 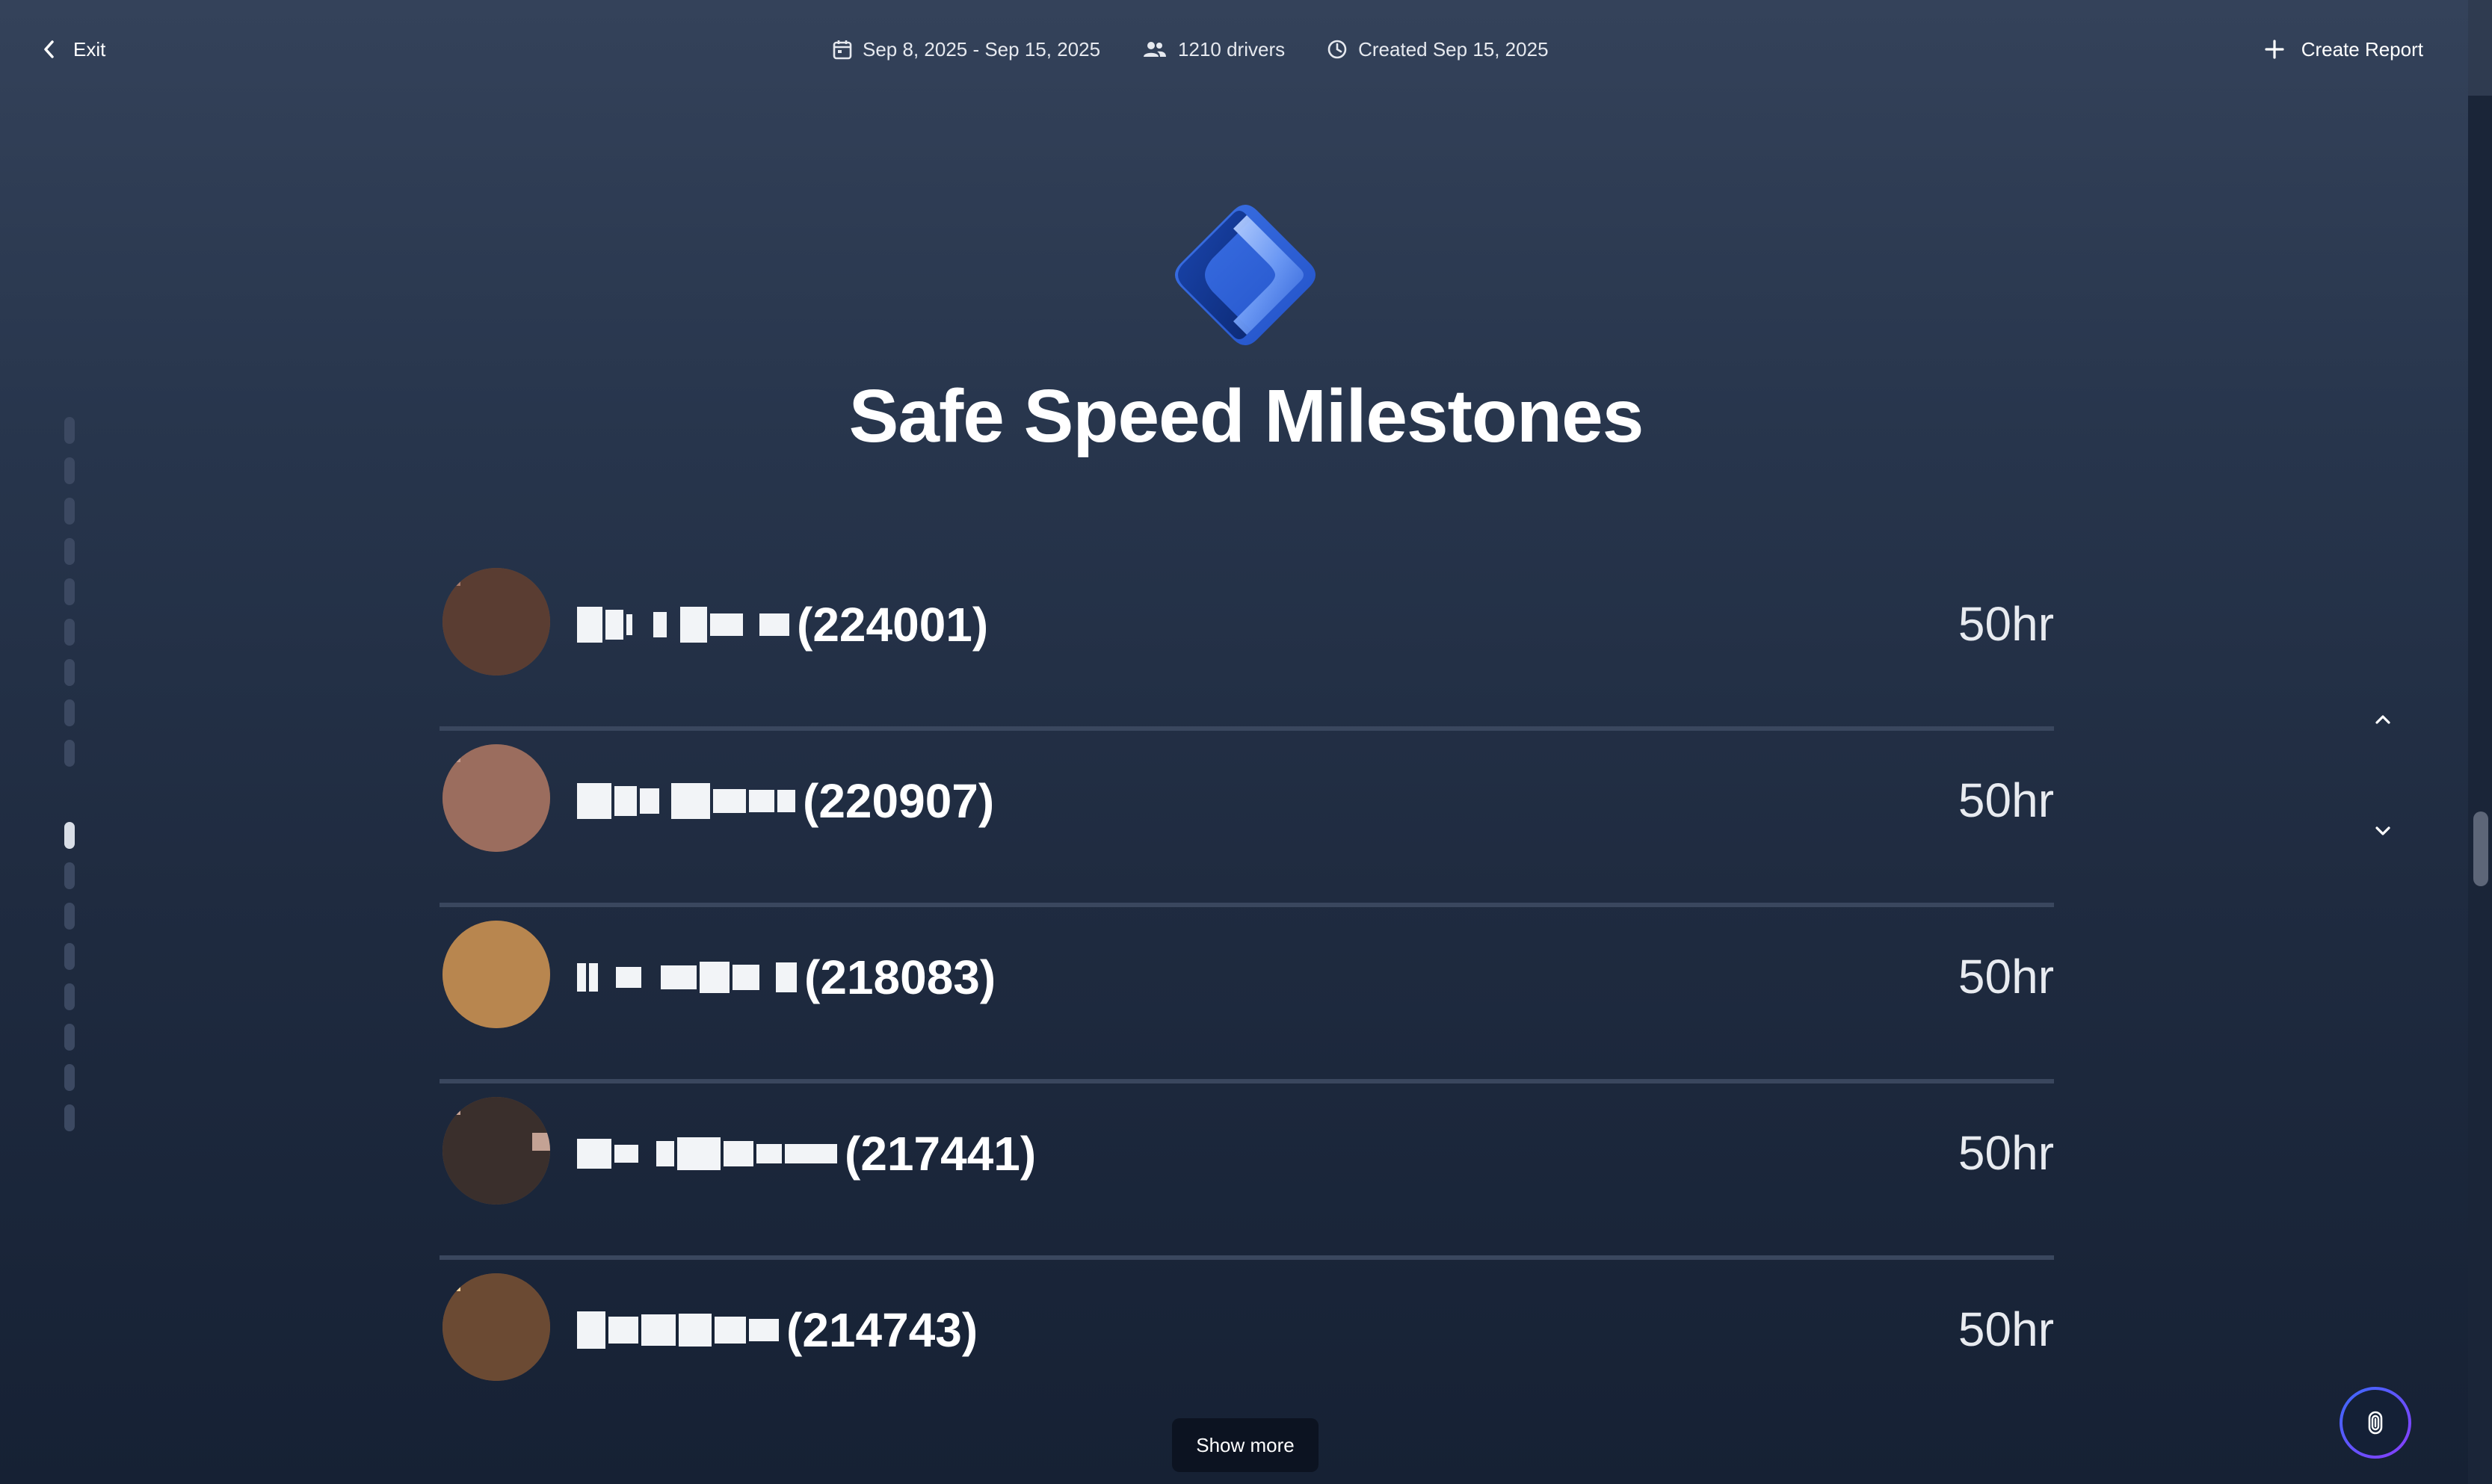 I want to click on driver-id: (224001), so click(x=893, y=625).